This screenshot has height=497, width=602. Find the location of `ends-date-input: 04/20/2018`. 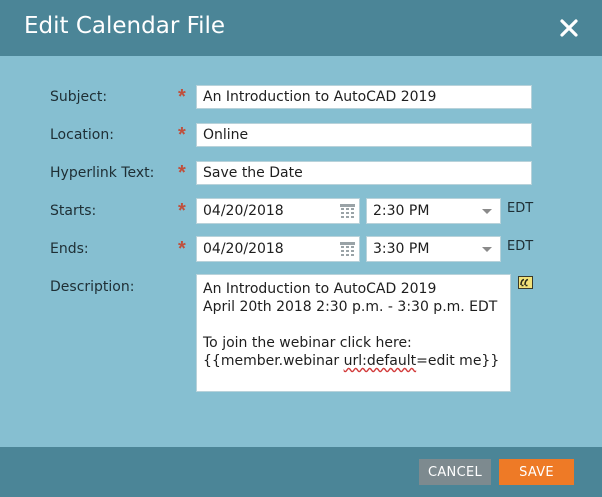

ends-date-input: 04/20/2018 is located at coordinates (278, 249).